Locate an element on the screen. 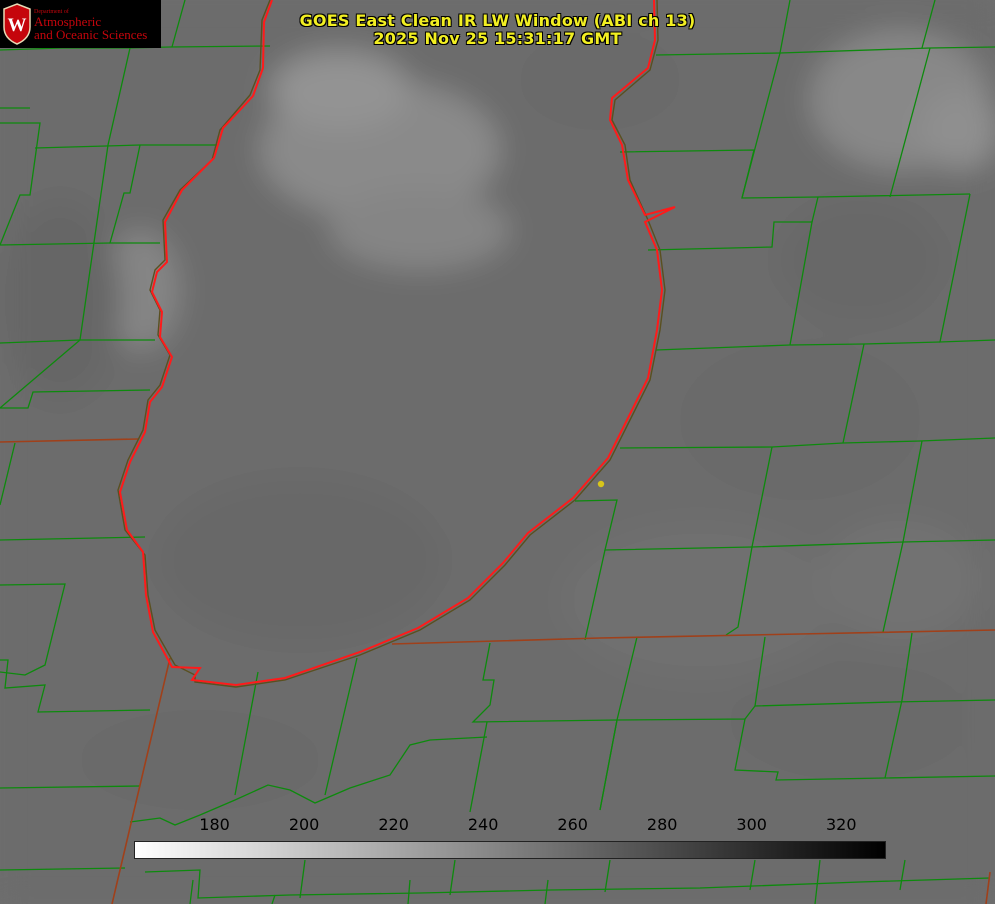  site-marker is located at coordinates (601, 484).